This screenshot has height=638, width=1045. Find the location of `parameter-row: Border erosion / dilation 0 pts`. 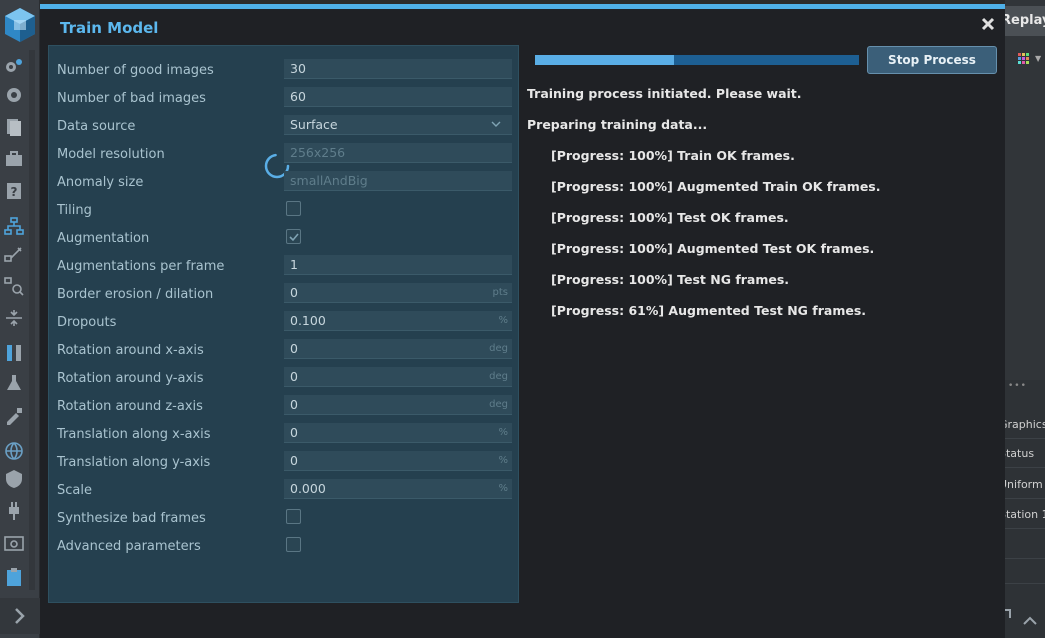

parameter-row: Border erosion / dilation 0 pts is located at coordinates (284, 295).